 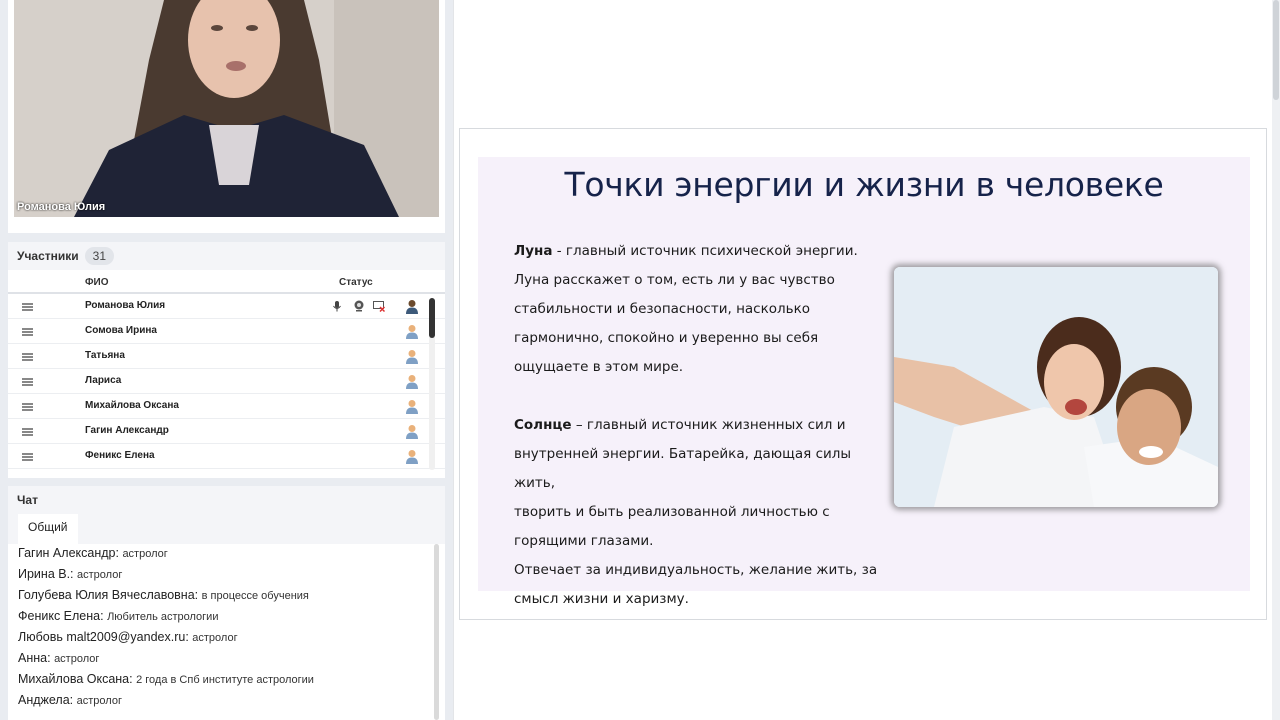 What do you see at coordinates (99, 256) in the screenshot?
I see `participants-count-badge: 31` at bounding box center [99, 256].